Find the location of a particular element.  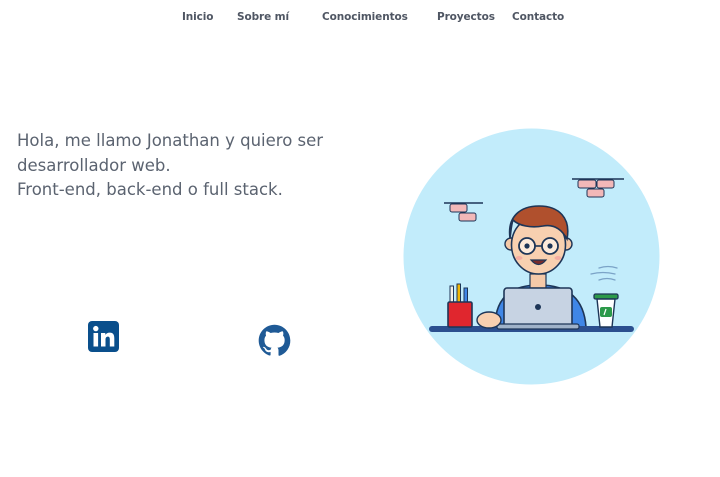

intro-line-2: desarrollador web. is located at coordinates (94, 165).